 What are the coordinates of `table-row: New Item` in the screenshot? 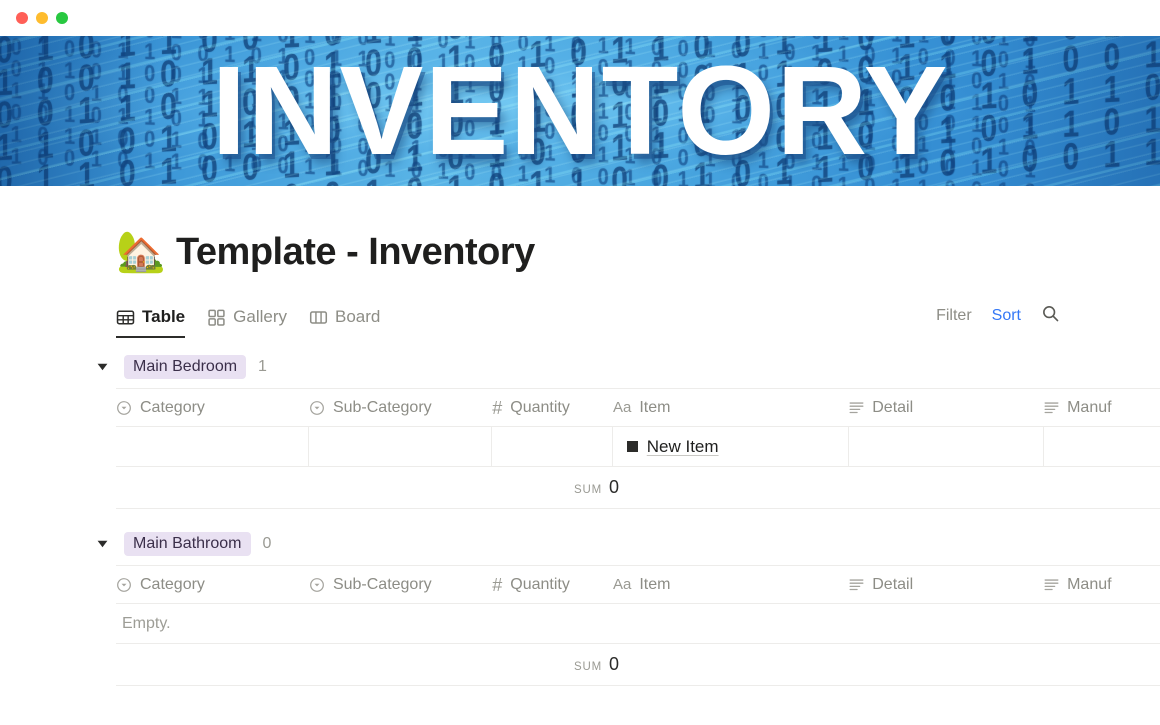 It's located at (638, 447).